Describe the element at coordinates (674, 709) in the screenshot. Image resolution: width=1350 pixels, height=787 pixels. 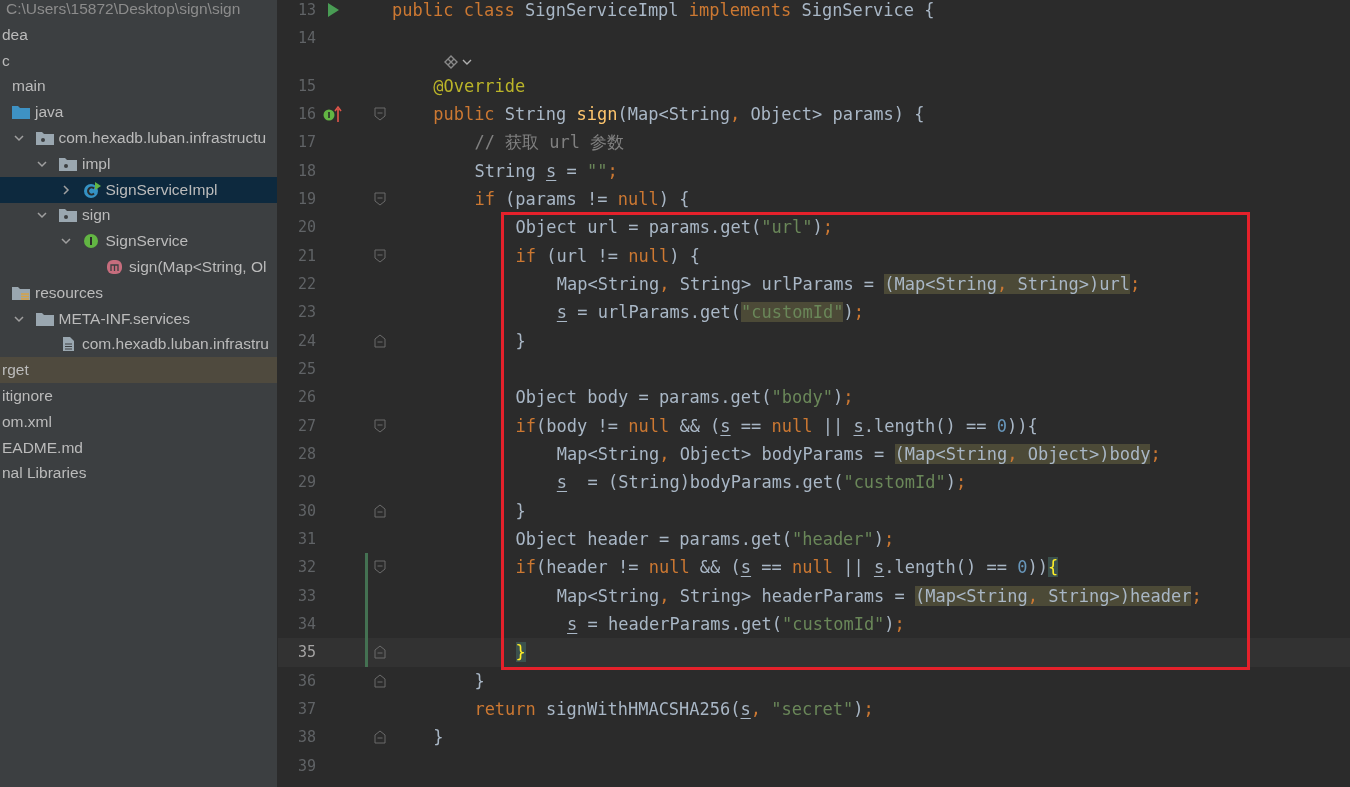
I see `code-line: return signWithHMACSHA256(s, "secret");` at that location.